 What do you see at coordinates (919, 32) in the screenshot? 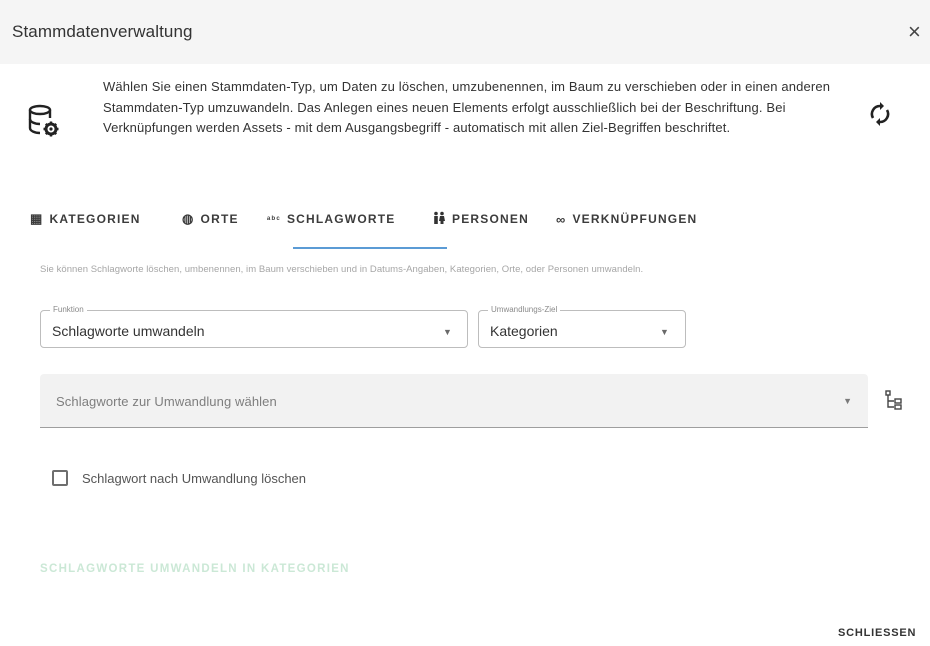
I see `close-icon: ×` at bounding box center [919, 32].